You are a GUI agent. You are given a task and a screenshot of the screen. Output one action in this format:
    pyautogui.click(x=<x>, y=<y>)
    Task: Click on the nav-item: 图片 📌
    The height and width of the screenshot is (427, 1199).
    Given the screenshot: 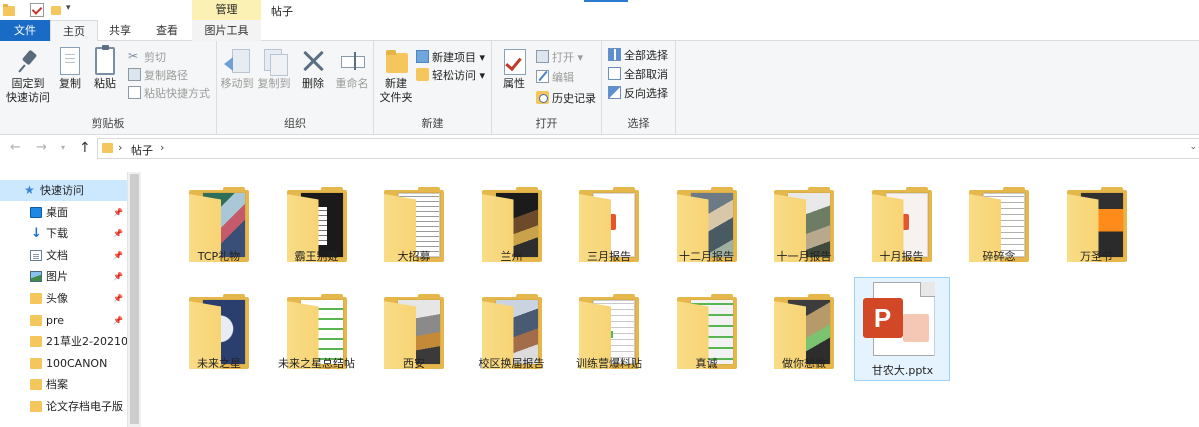 What is the action you would take?
    pyautogui.click(x=63, y=276)
    